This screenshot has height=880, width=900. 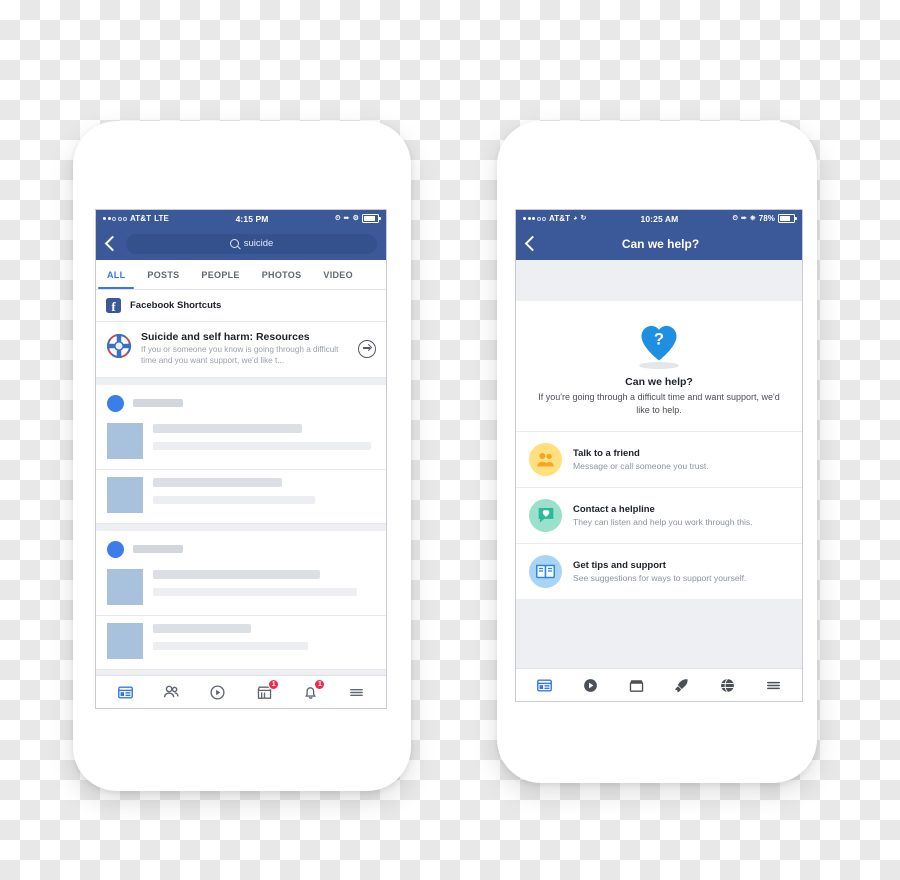 I want to click on globe-icon, so click(x=727, y=685).